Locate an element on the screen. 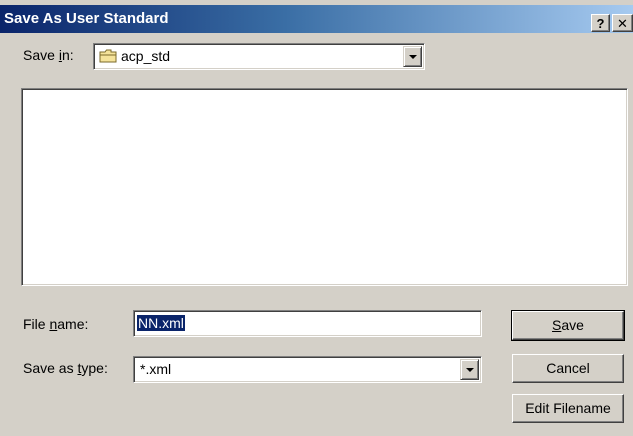 Image resolution: width=633 pixels, height=436 pixels. file-name-label: File name: is located at coordinates (56, 324).